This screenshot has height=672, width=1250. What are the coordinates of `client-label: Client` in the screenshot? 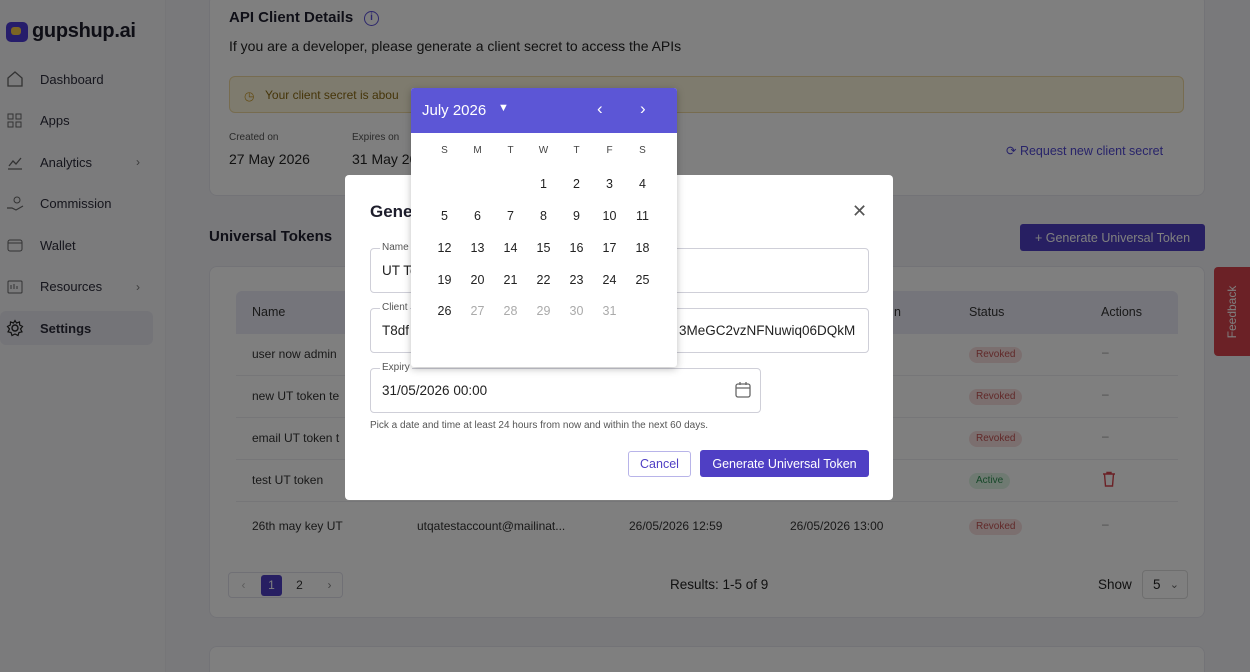 It's located at (395, 307).